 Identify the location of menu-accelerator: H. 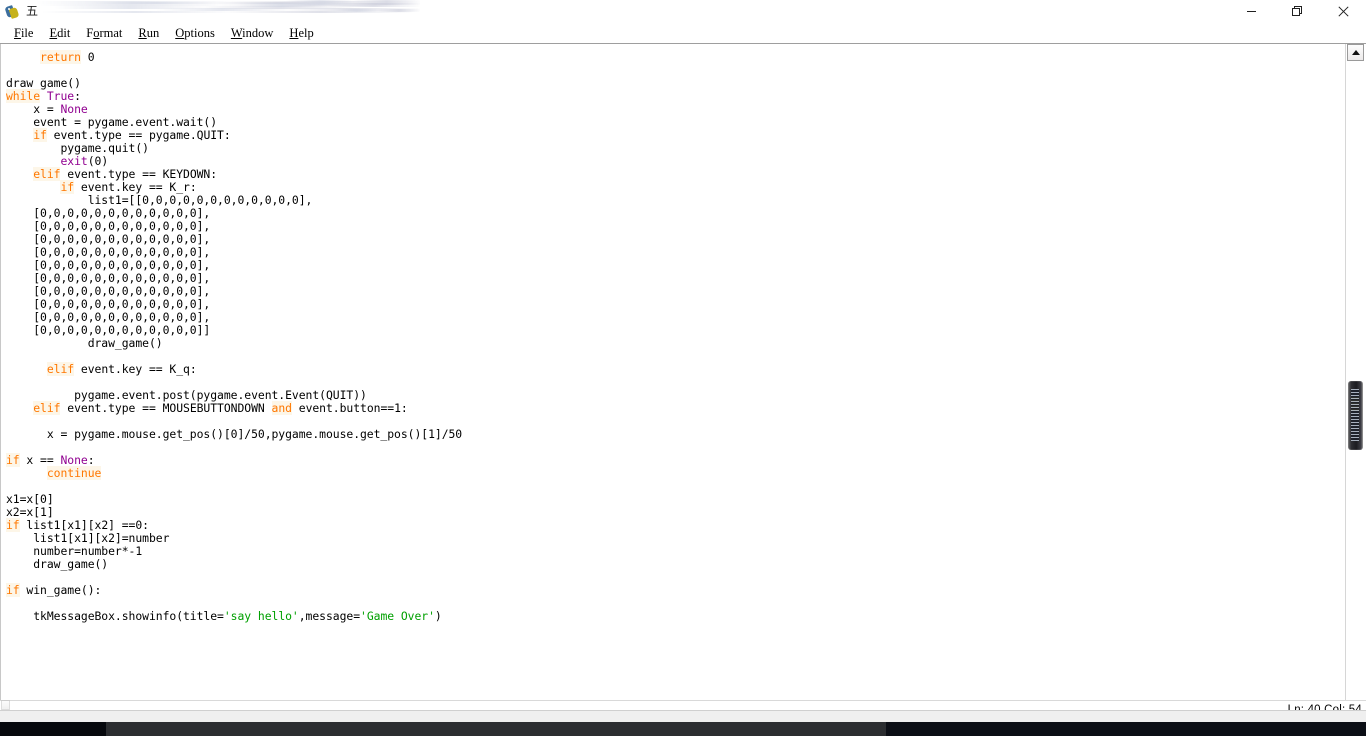
(294, 33).